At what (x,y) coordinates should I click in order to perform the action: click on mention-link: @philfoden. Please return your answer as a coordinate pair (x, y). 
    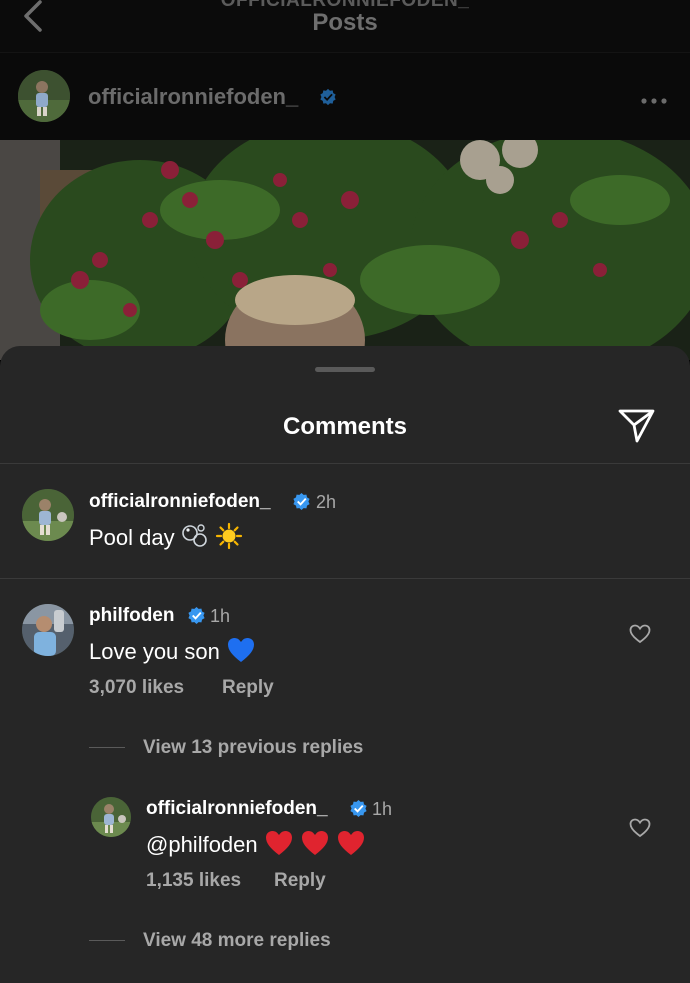
    Looking at the image, I should click on (202, 844).